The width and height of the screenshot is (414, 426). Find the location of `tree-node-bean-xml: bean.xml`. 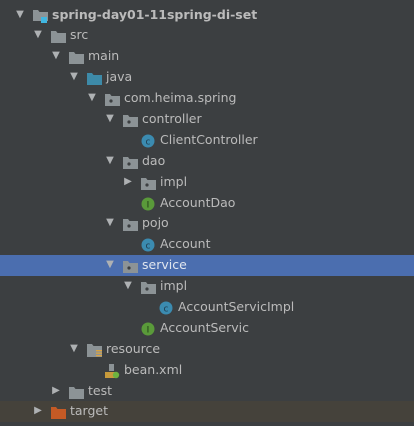

tree-node-bean-xml: bean.xml is located at coordinates (207, 370).